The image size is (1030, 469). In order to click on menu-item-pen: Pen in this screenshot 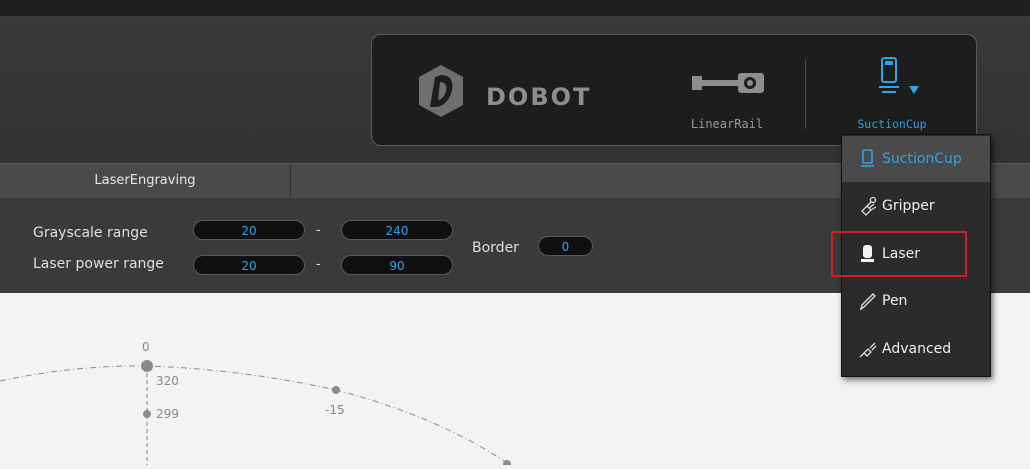, I will do `click(916, 301)`.